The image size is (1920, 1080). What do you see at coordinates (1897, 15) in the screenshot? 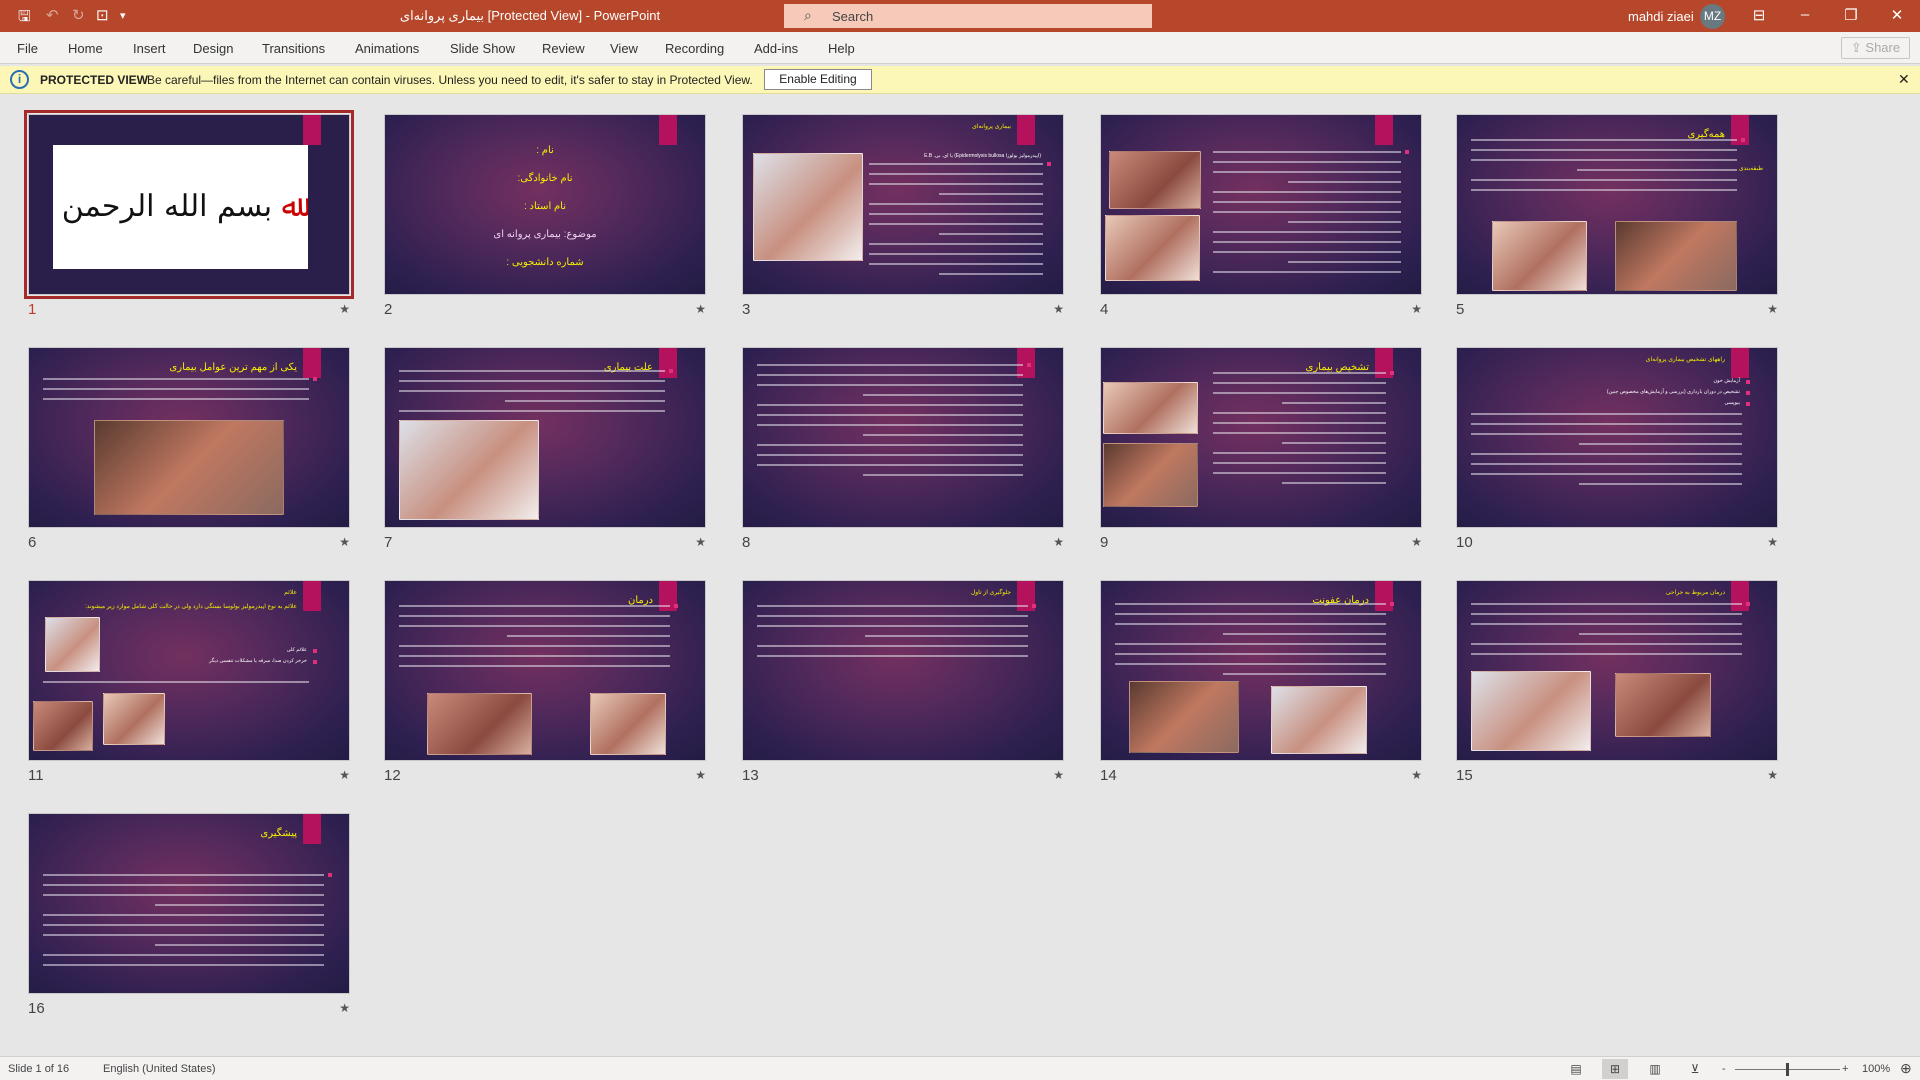
I see `close-icon: ✕` at bounding box center [1897, 15].